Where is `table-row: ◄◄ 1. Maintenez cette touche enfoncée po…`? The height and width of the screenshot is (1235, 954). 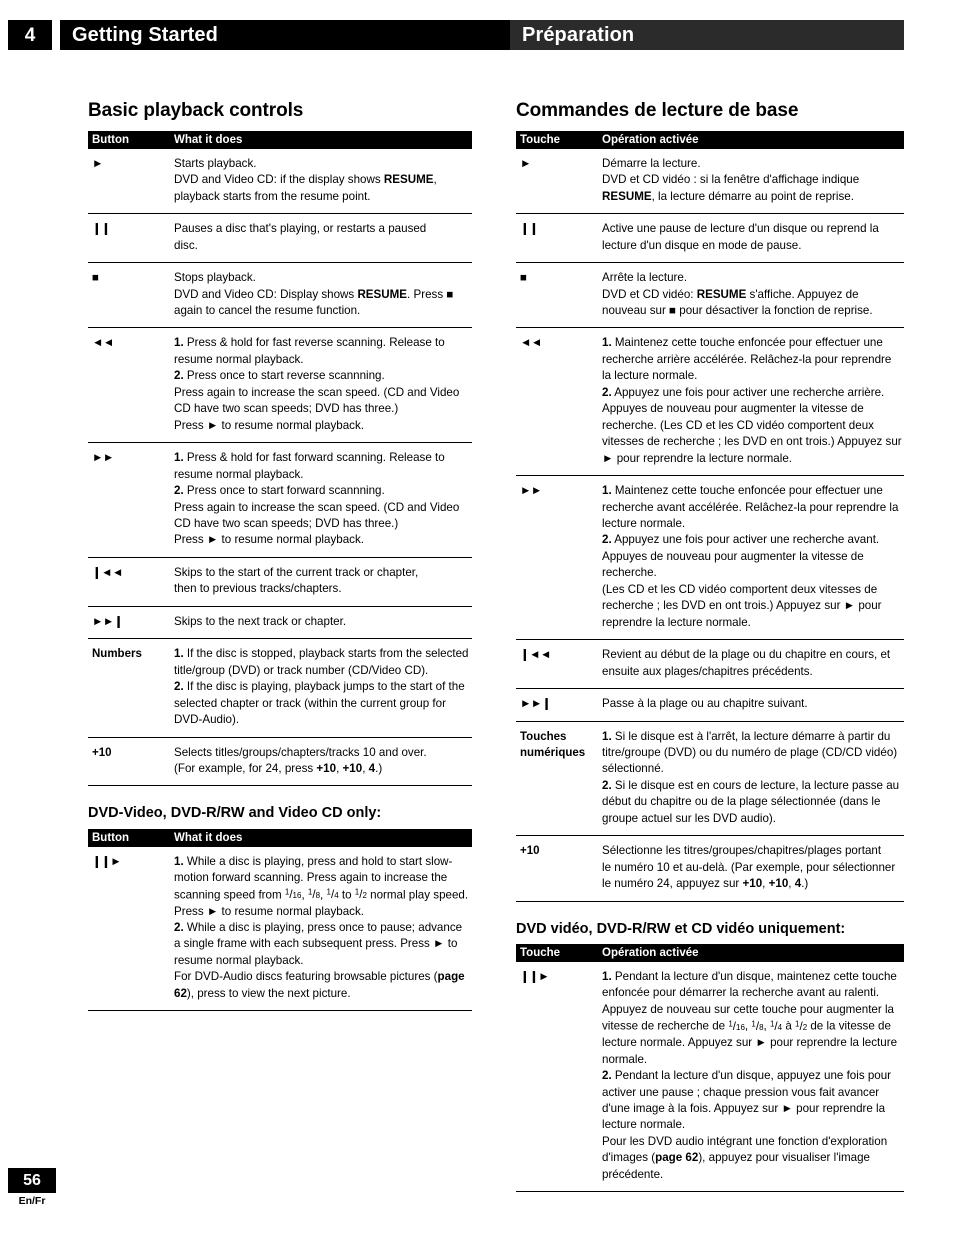
table-row: ◄◄ 1. Maintenez cette touche enfoncée po… is located at coordinates (710, 402).